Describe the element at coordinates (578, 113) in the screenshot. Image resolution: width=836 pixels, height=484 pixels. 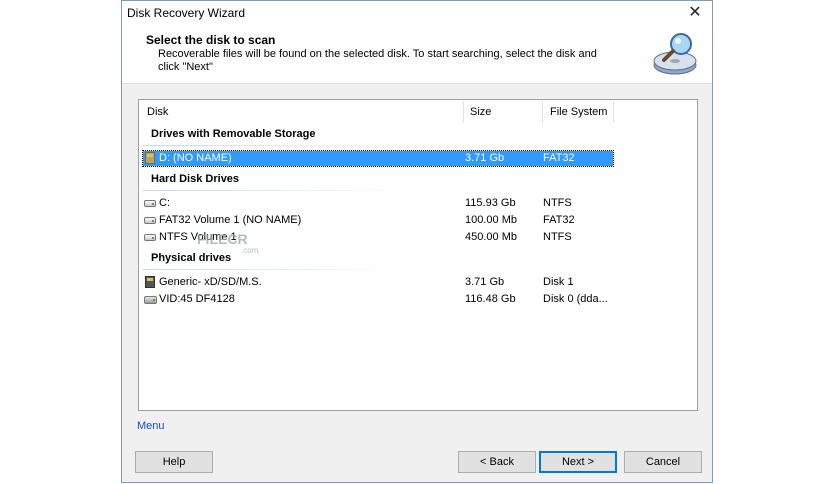
I see `column-header-file-system: File System` at that location.